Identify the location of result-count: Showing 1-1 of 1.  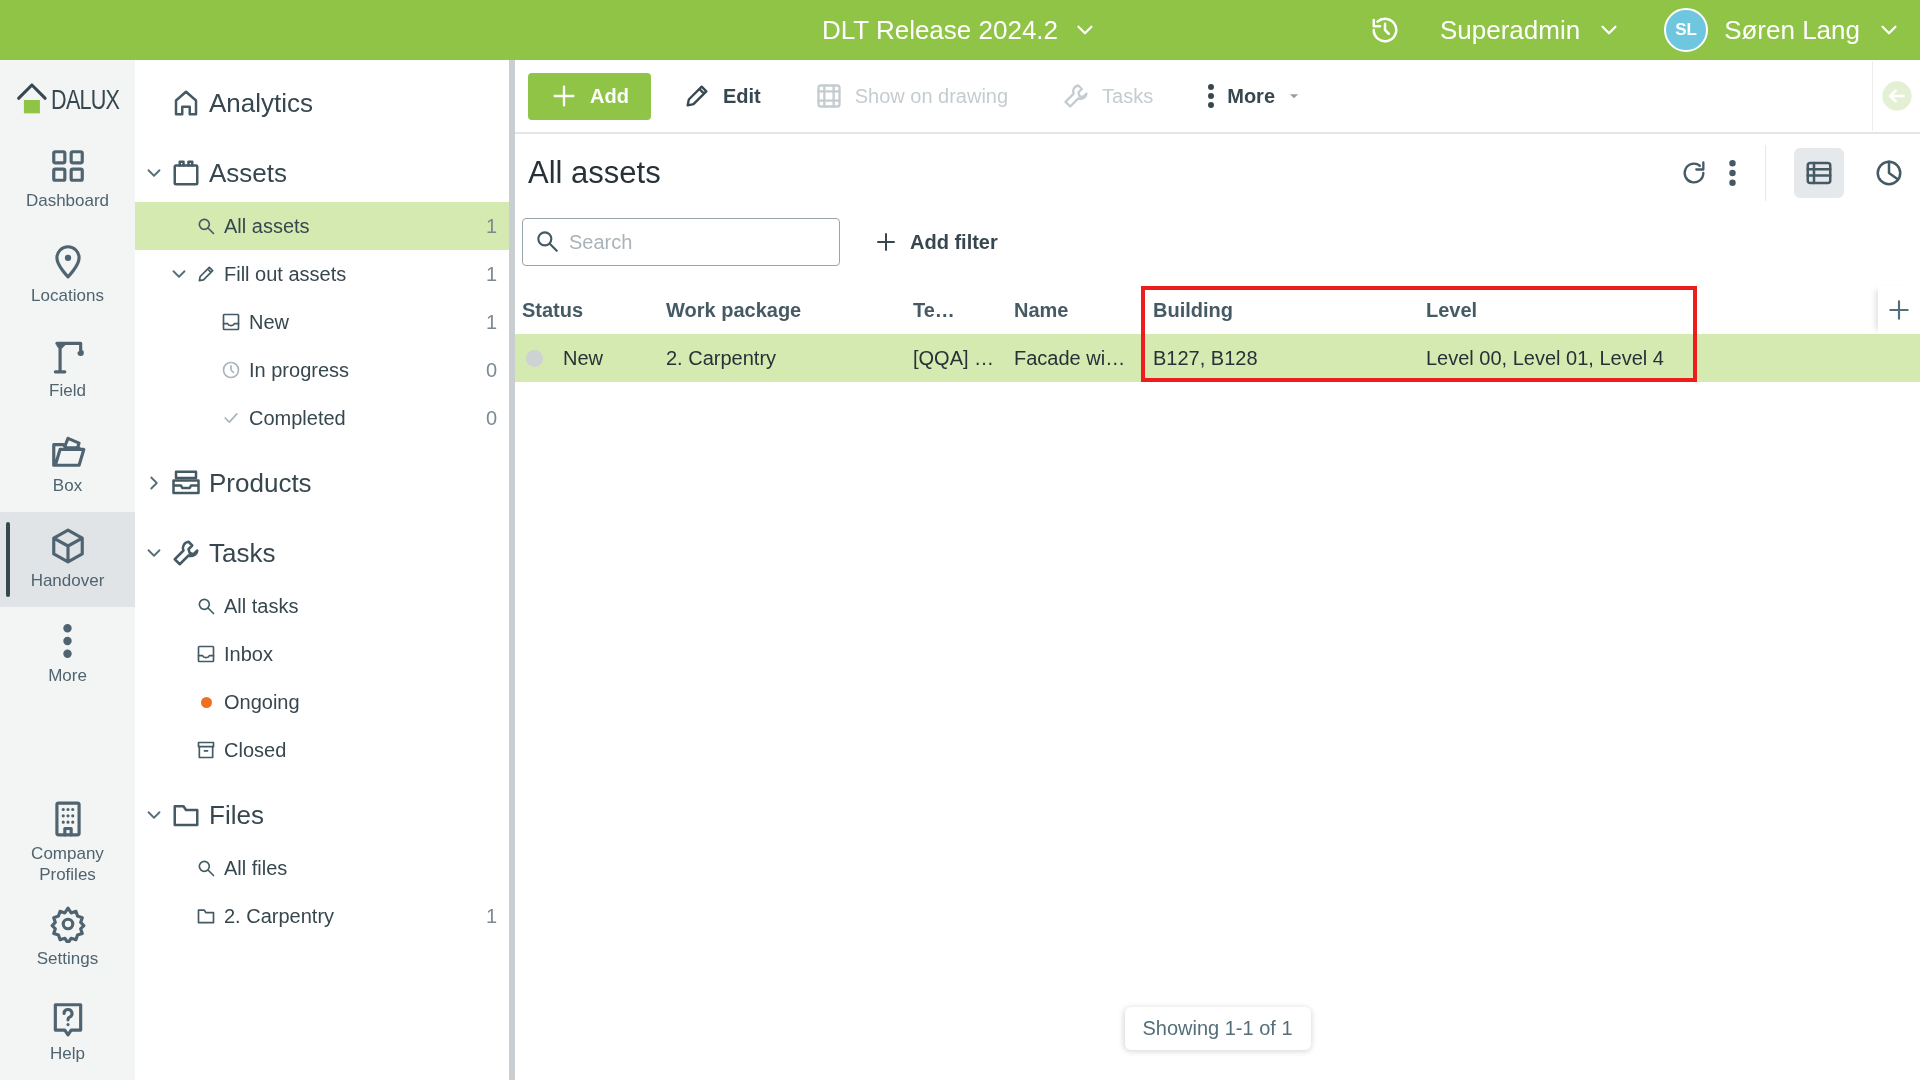
(1217, 1028).